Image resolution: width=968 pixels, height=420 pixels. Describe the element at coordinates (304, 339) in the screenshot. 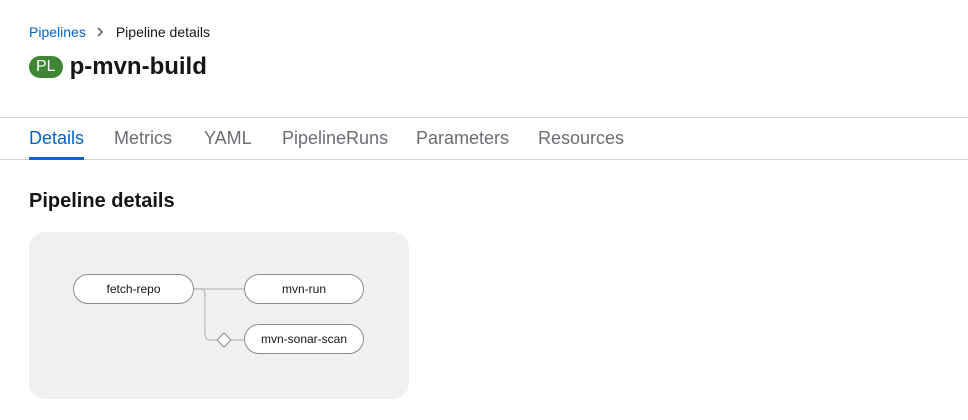

I see `task-node-mvn-sonar-scan: mvn-sonar-scan` at that location.